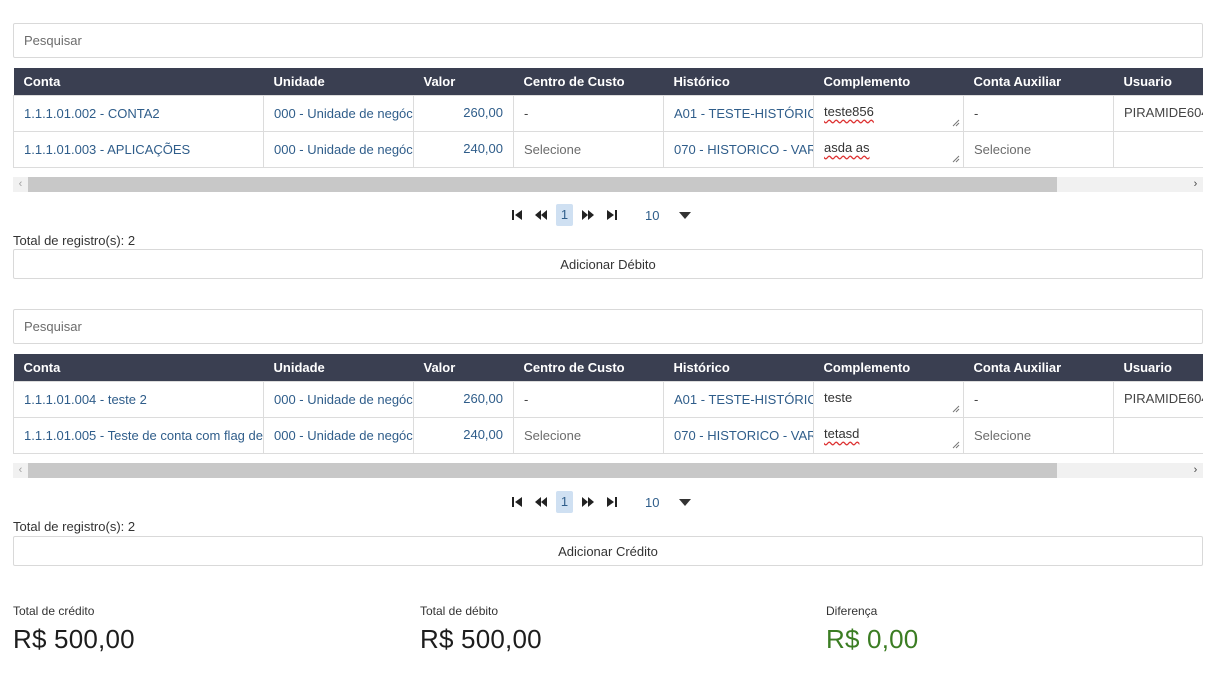 The height and width of the screenshot is (683, 1220). Describe the element at coordinates (74, 639) in the screenshot. I see `total-credit-value: R$ 500,00` at that location.